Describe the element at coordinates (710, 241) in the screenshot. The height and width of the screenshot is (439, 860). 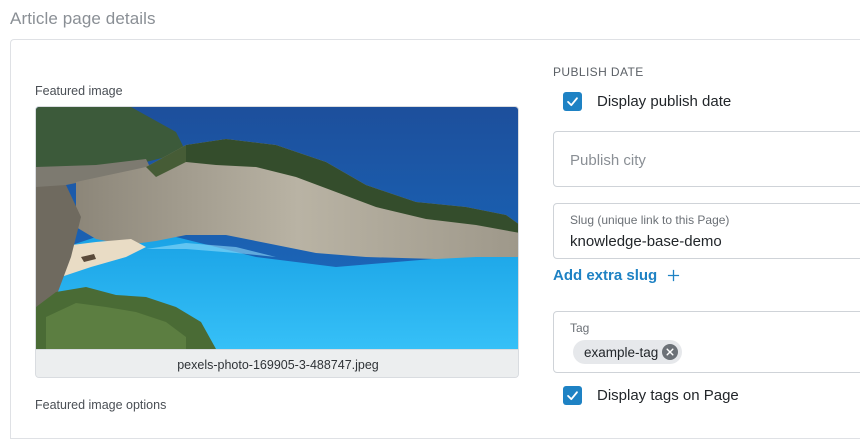
I see `slug-input` at that location.